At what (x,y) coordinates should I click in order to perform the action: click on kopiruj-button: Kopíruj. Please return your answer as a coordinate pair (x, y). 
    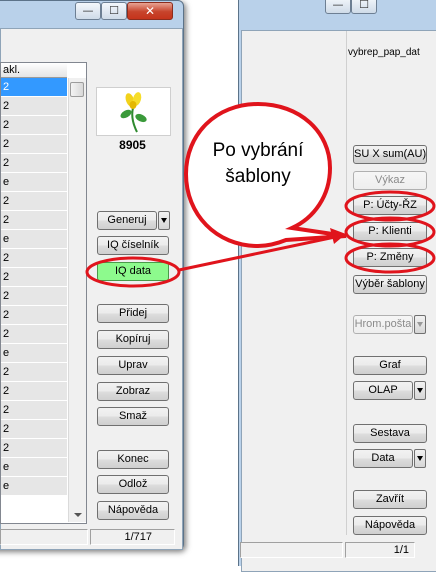
    Looking at the image, I should click on (133, 339).